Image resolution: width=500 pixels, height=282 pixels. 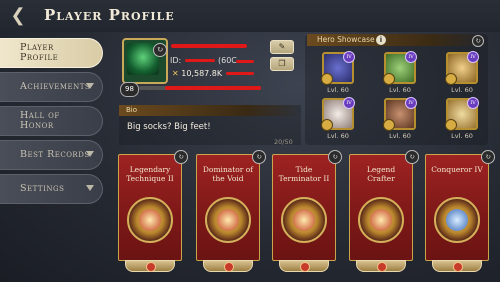 What do you see at coordinates (462, 90) in the screenshot?
I see `hero-level-3: Lvl. 60` at bounding box center [462, 90].